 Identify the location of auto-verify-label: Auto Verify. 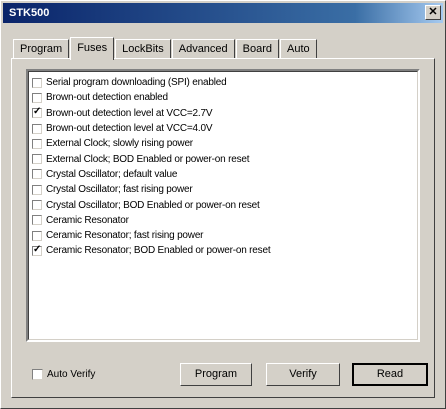
(71, 374).